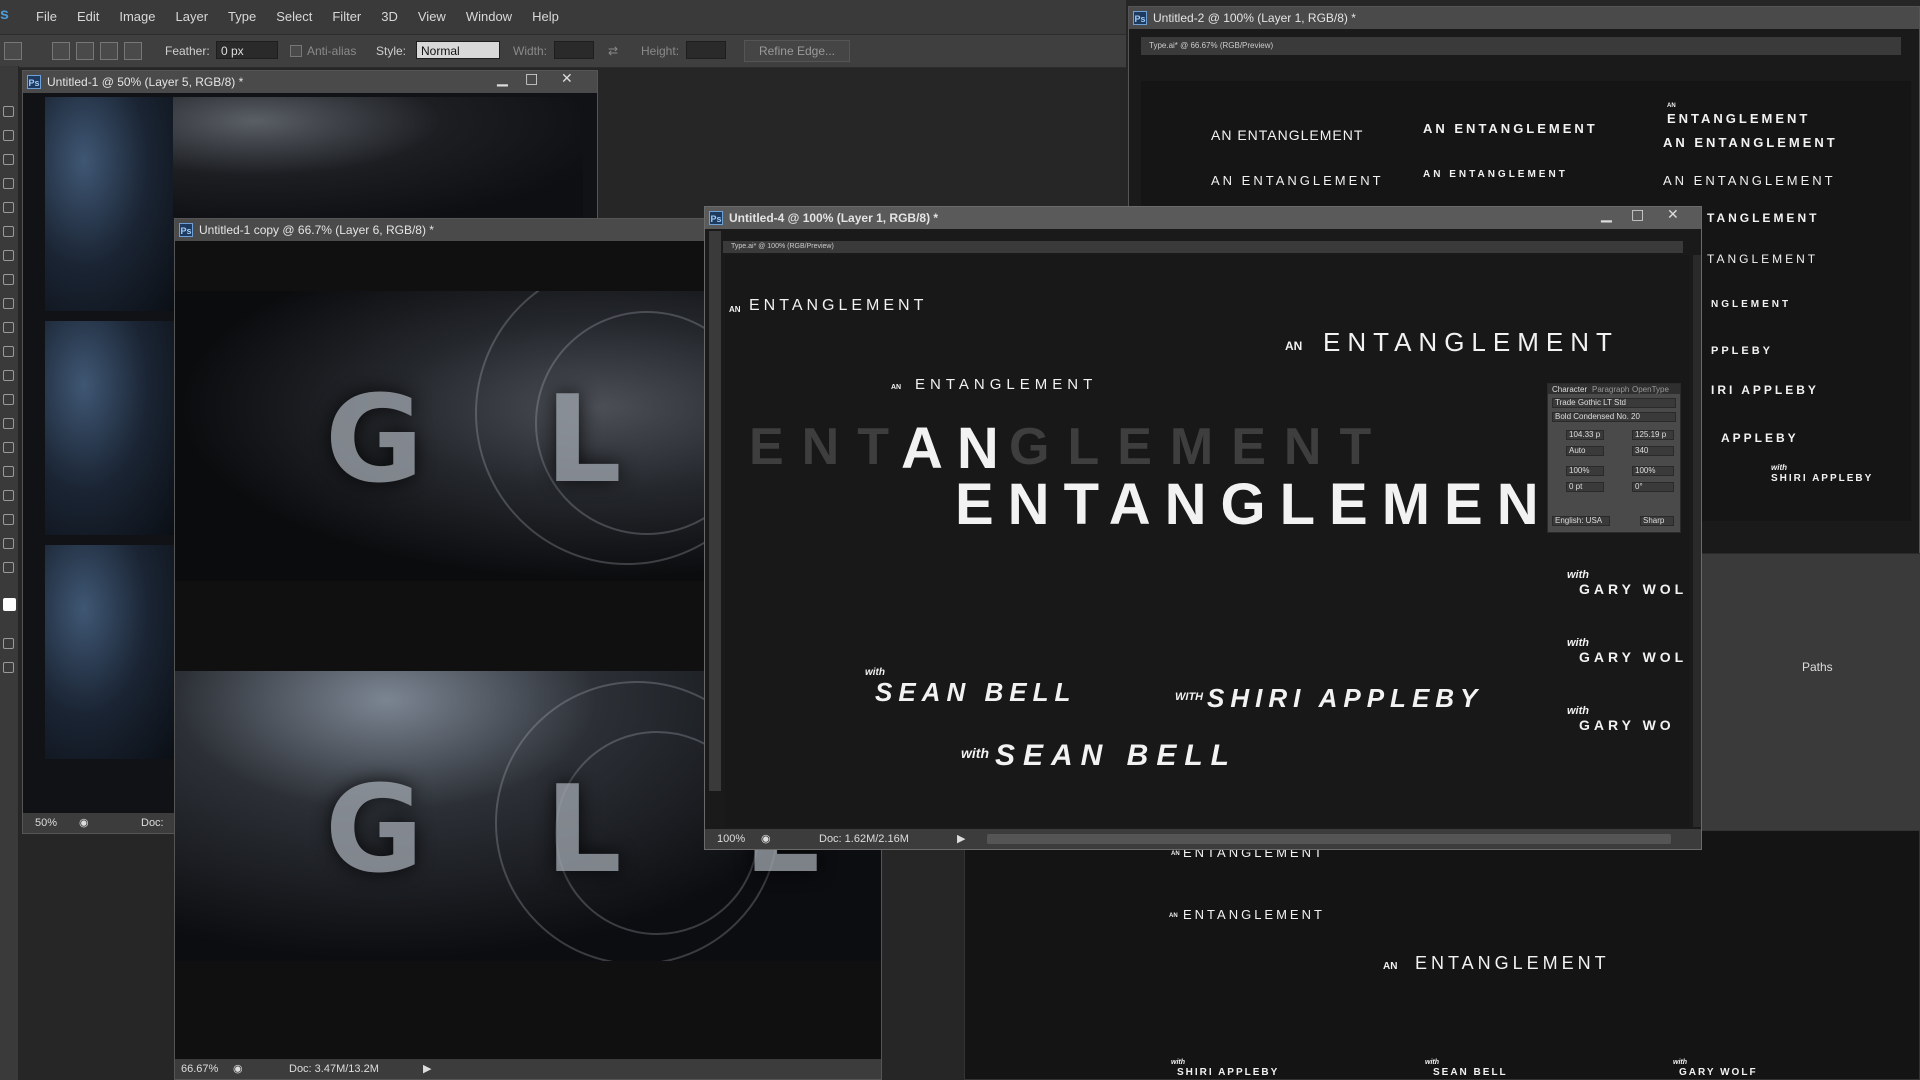 This screenshot has height=1080, width=1920. I want to click on baseline-shift-field: 0 pt, so click(1585, 487).